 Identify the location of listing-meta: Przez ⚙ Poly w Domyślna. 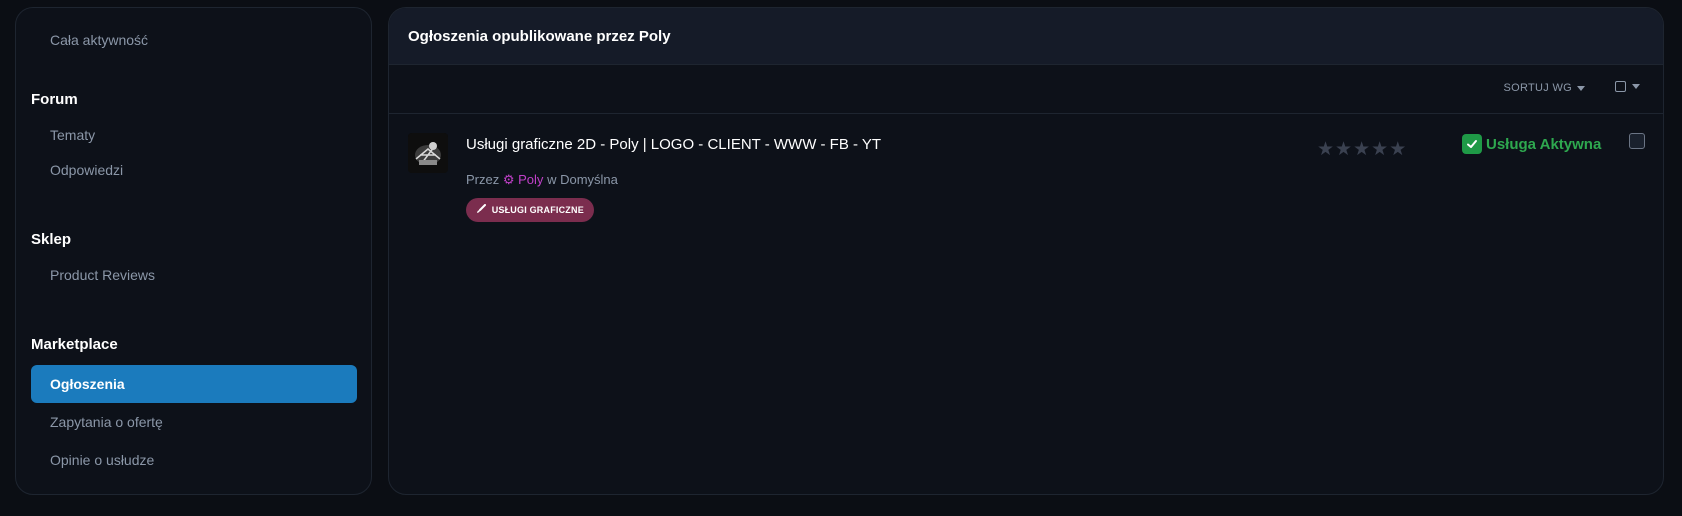
(542, 180).